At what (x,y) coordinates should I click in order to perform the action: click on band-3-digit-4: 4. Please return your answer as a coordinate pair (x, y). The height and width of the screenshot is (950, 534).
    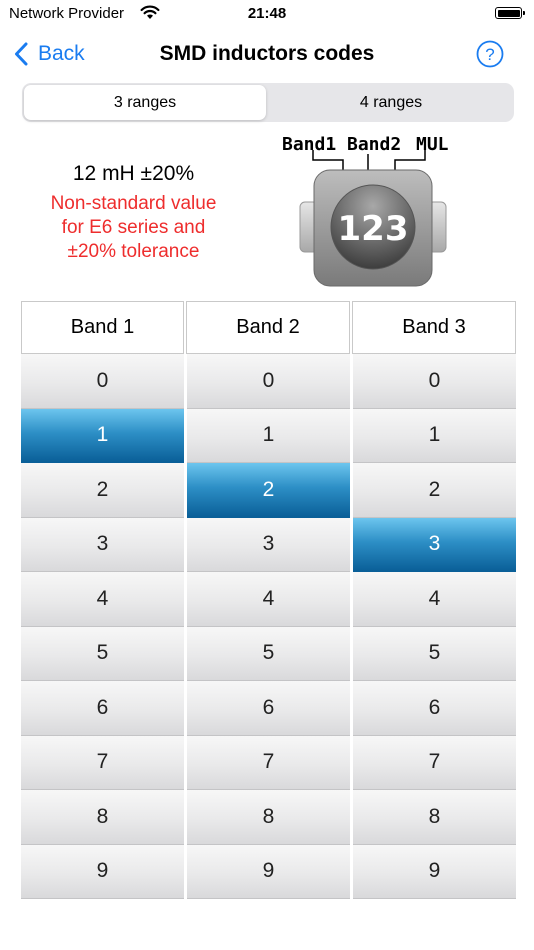
    Looking at the image, I should click on (434, 599).